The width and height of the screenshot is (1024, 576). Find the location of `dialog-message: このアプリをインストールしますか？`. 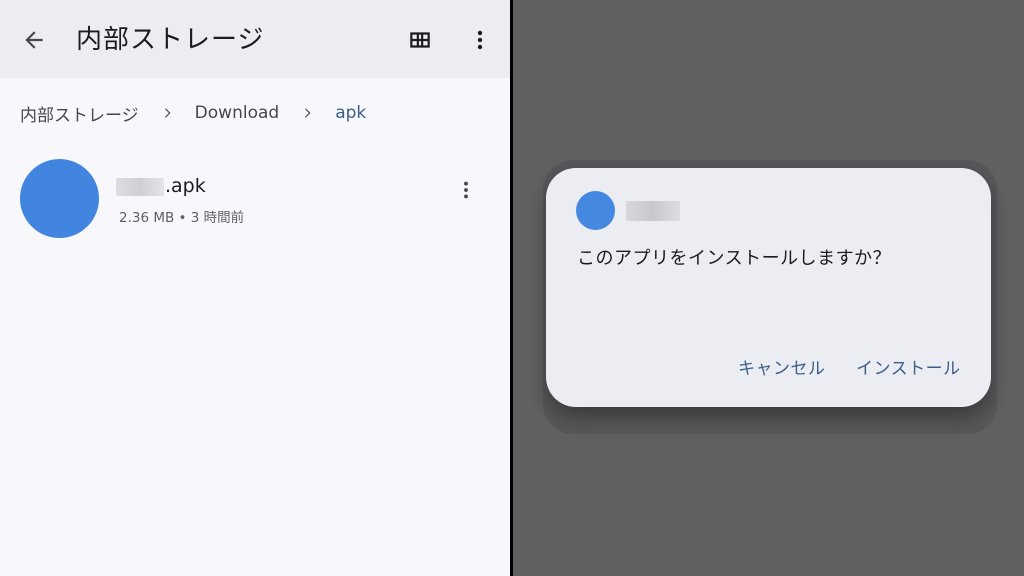

dialog-message: このアプリをインストールしますか？ is located at coordinates (734, 258).